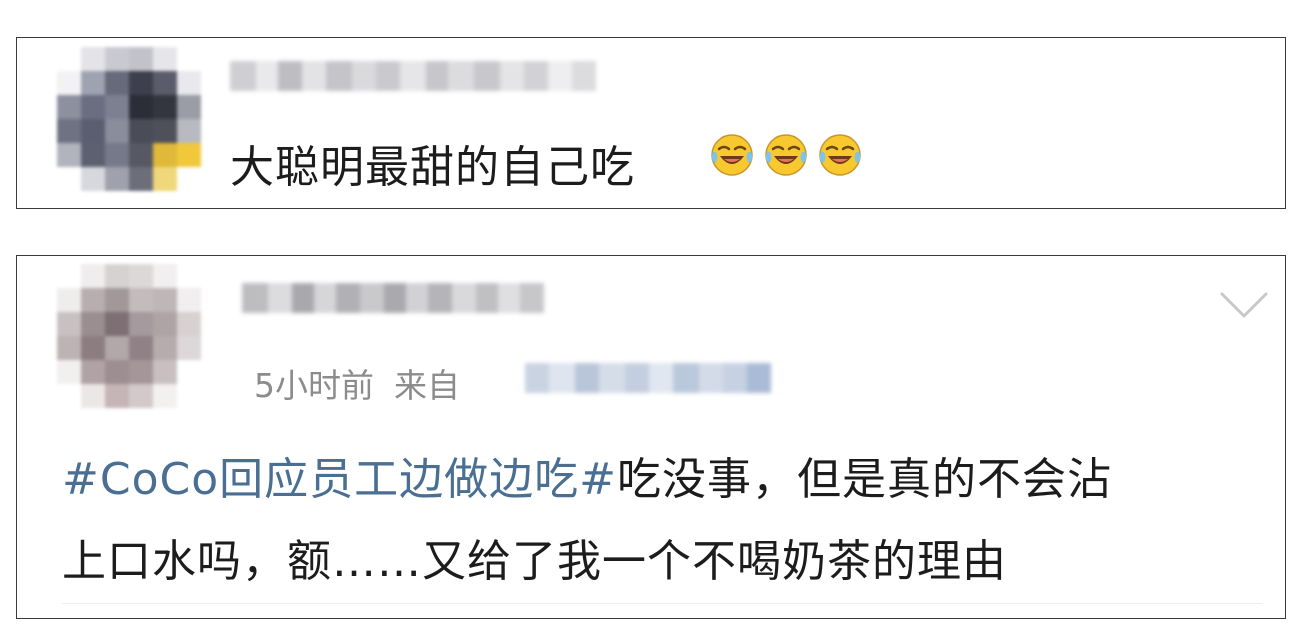 The image size is (1297, 639). What do you see at coordinates (865, 479) in the screenshot?
I see `post-text-part: 吃没事，但是真的不会沾` at bounding box center [865, 479].